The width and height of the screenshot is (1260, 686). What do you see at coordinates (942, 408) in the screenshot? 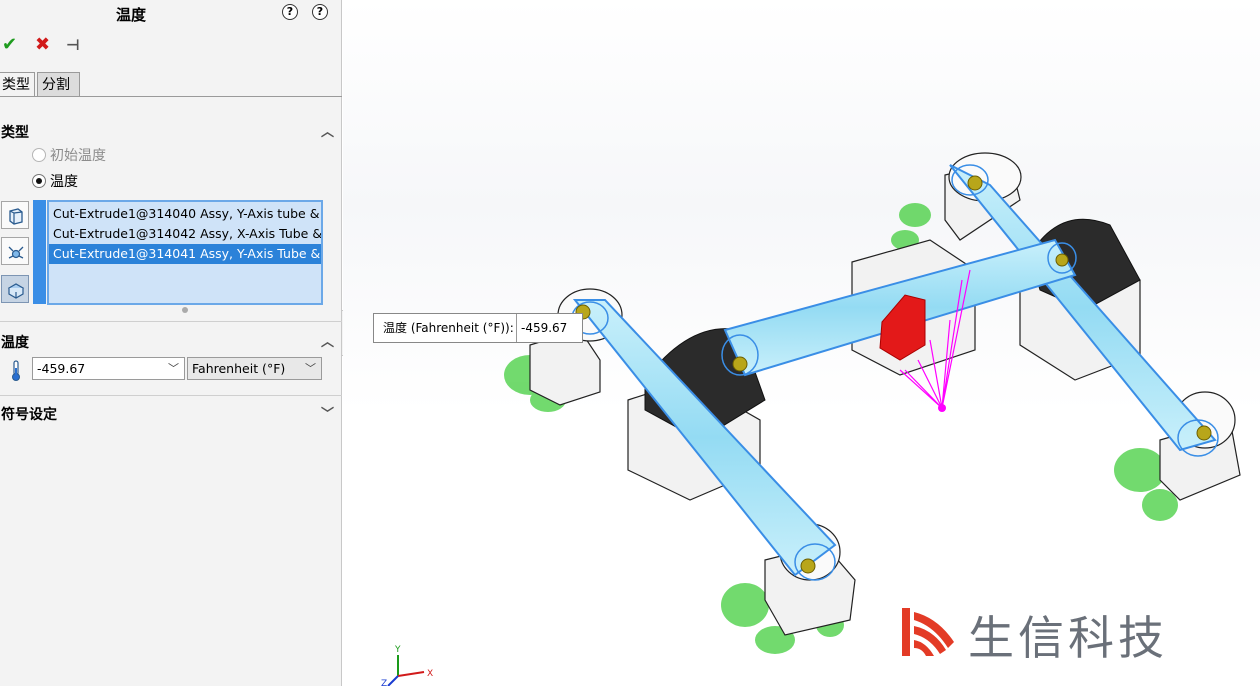
I see `load-point` at bounding box center [942, 408].